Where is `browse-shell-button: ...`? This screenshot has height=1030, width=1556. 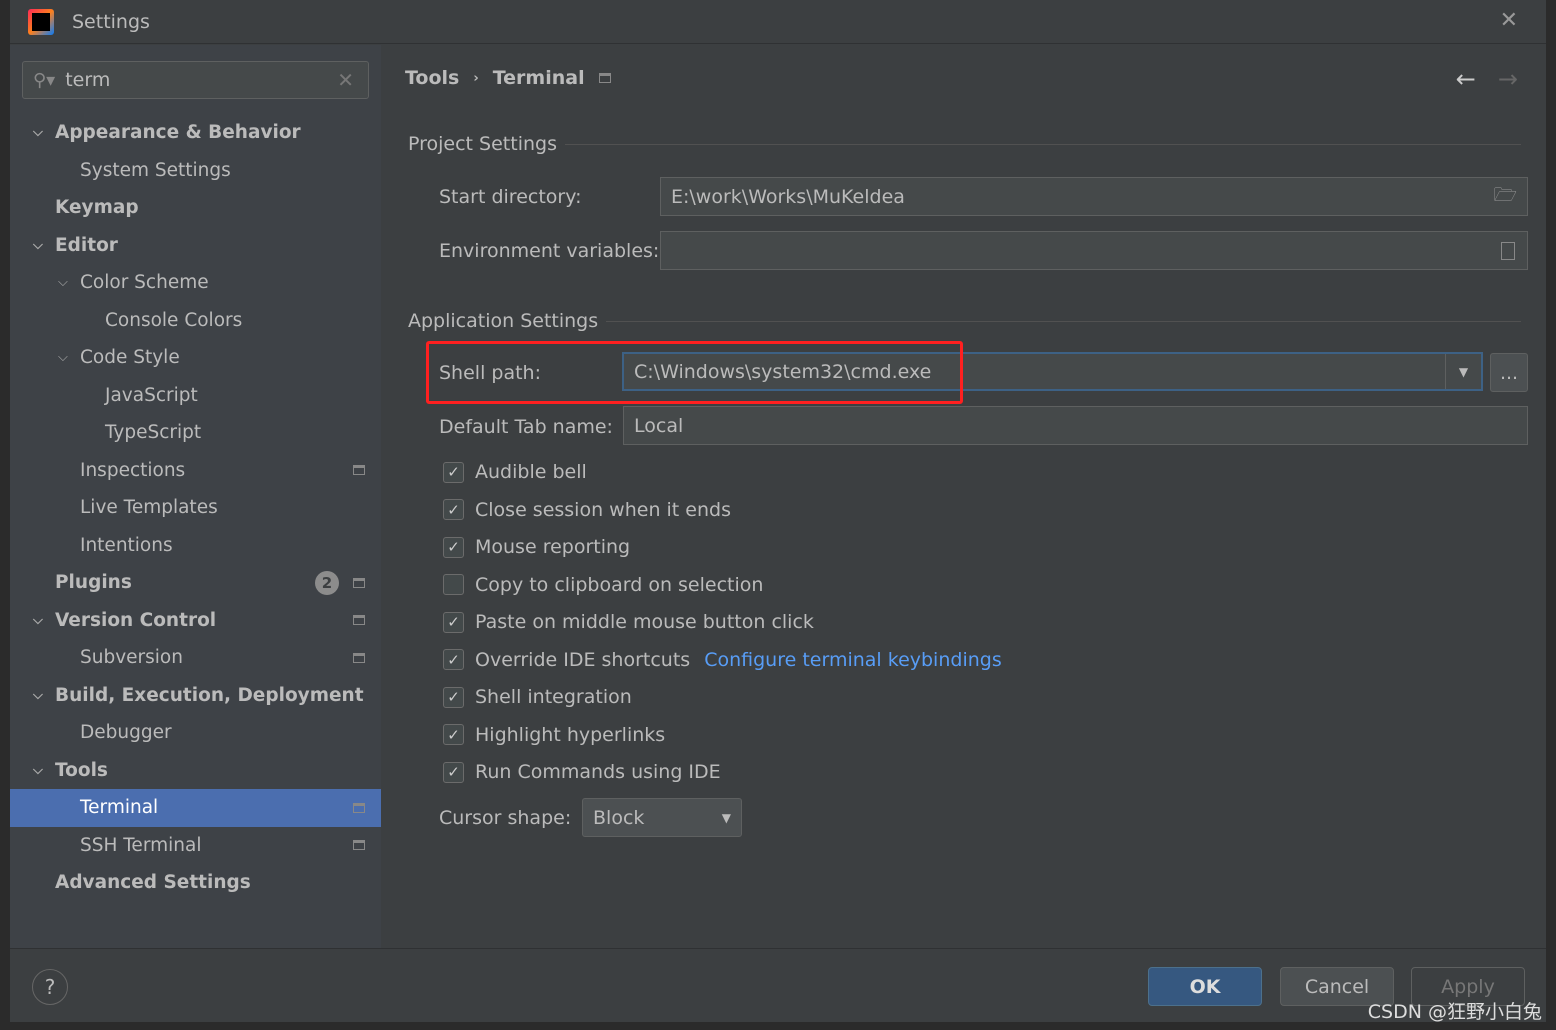 browse-shell-button: ... is located at coordinates (1509, 372).